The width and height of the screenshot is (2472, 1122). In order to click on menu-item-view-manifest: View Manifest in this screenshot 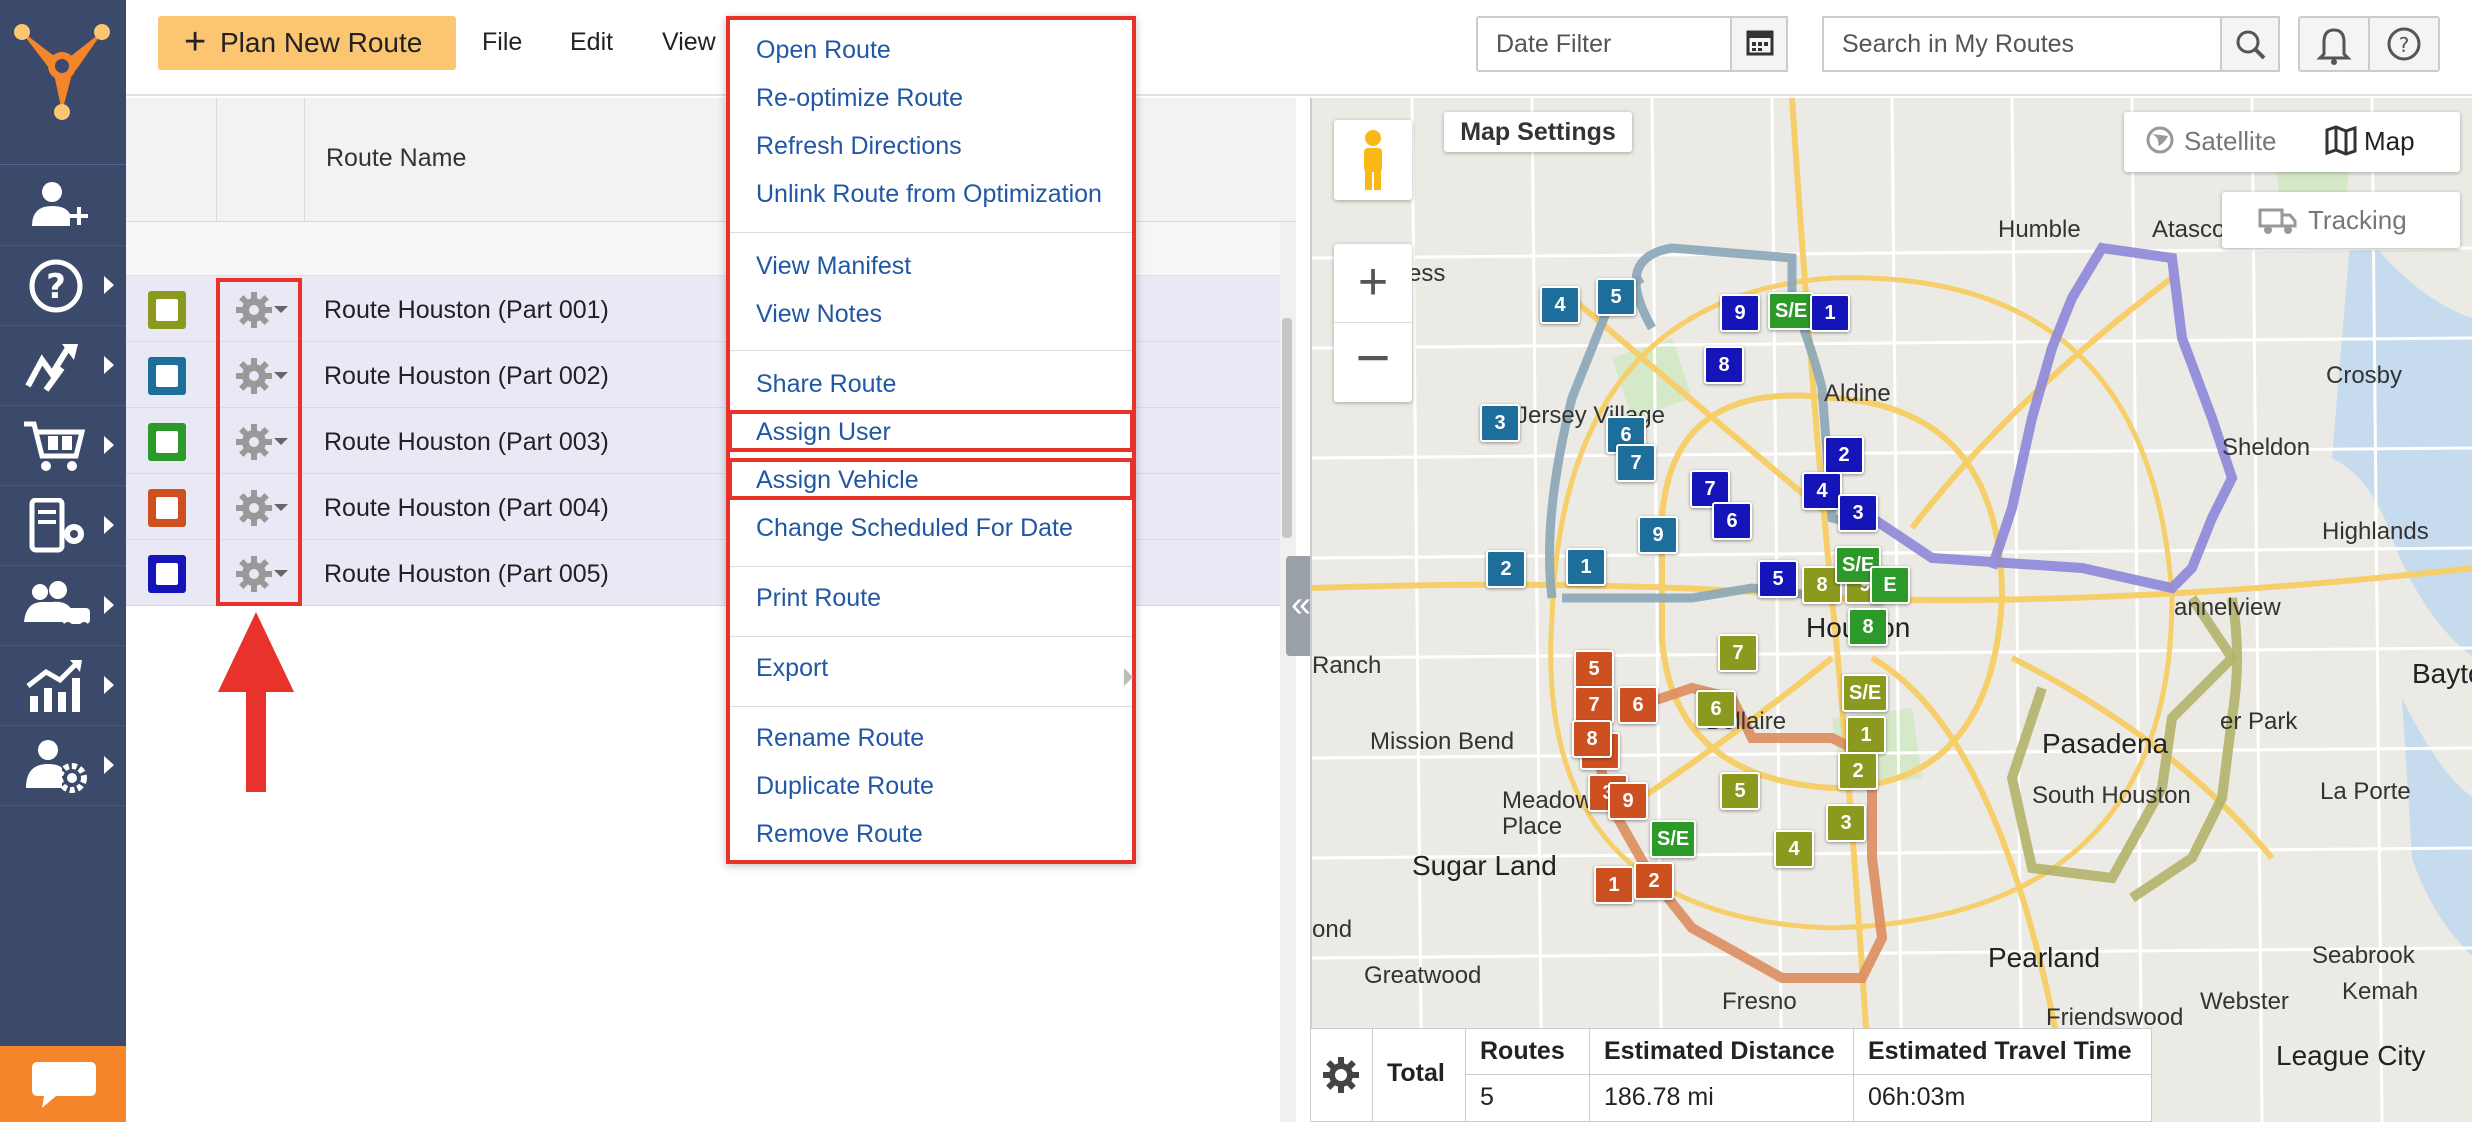, I will do `click(833, 266)`.